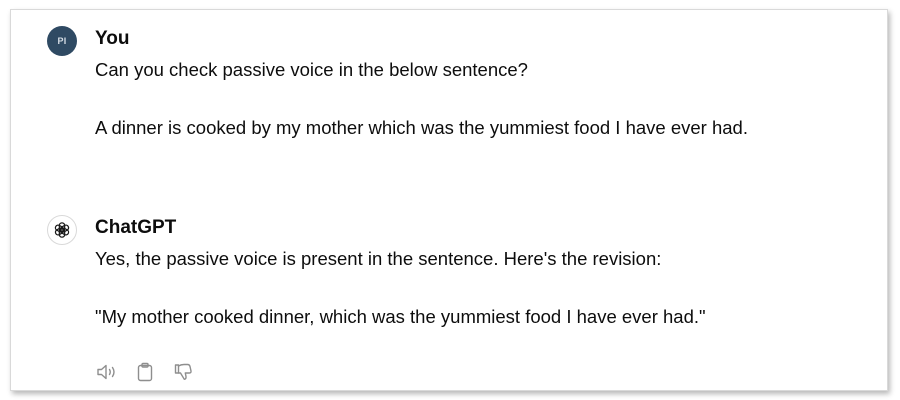  I want to click on message-actions, so click(145, 372).